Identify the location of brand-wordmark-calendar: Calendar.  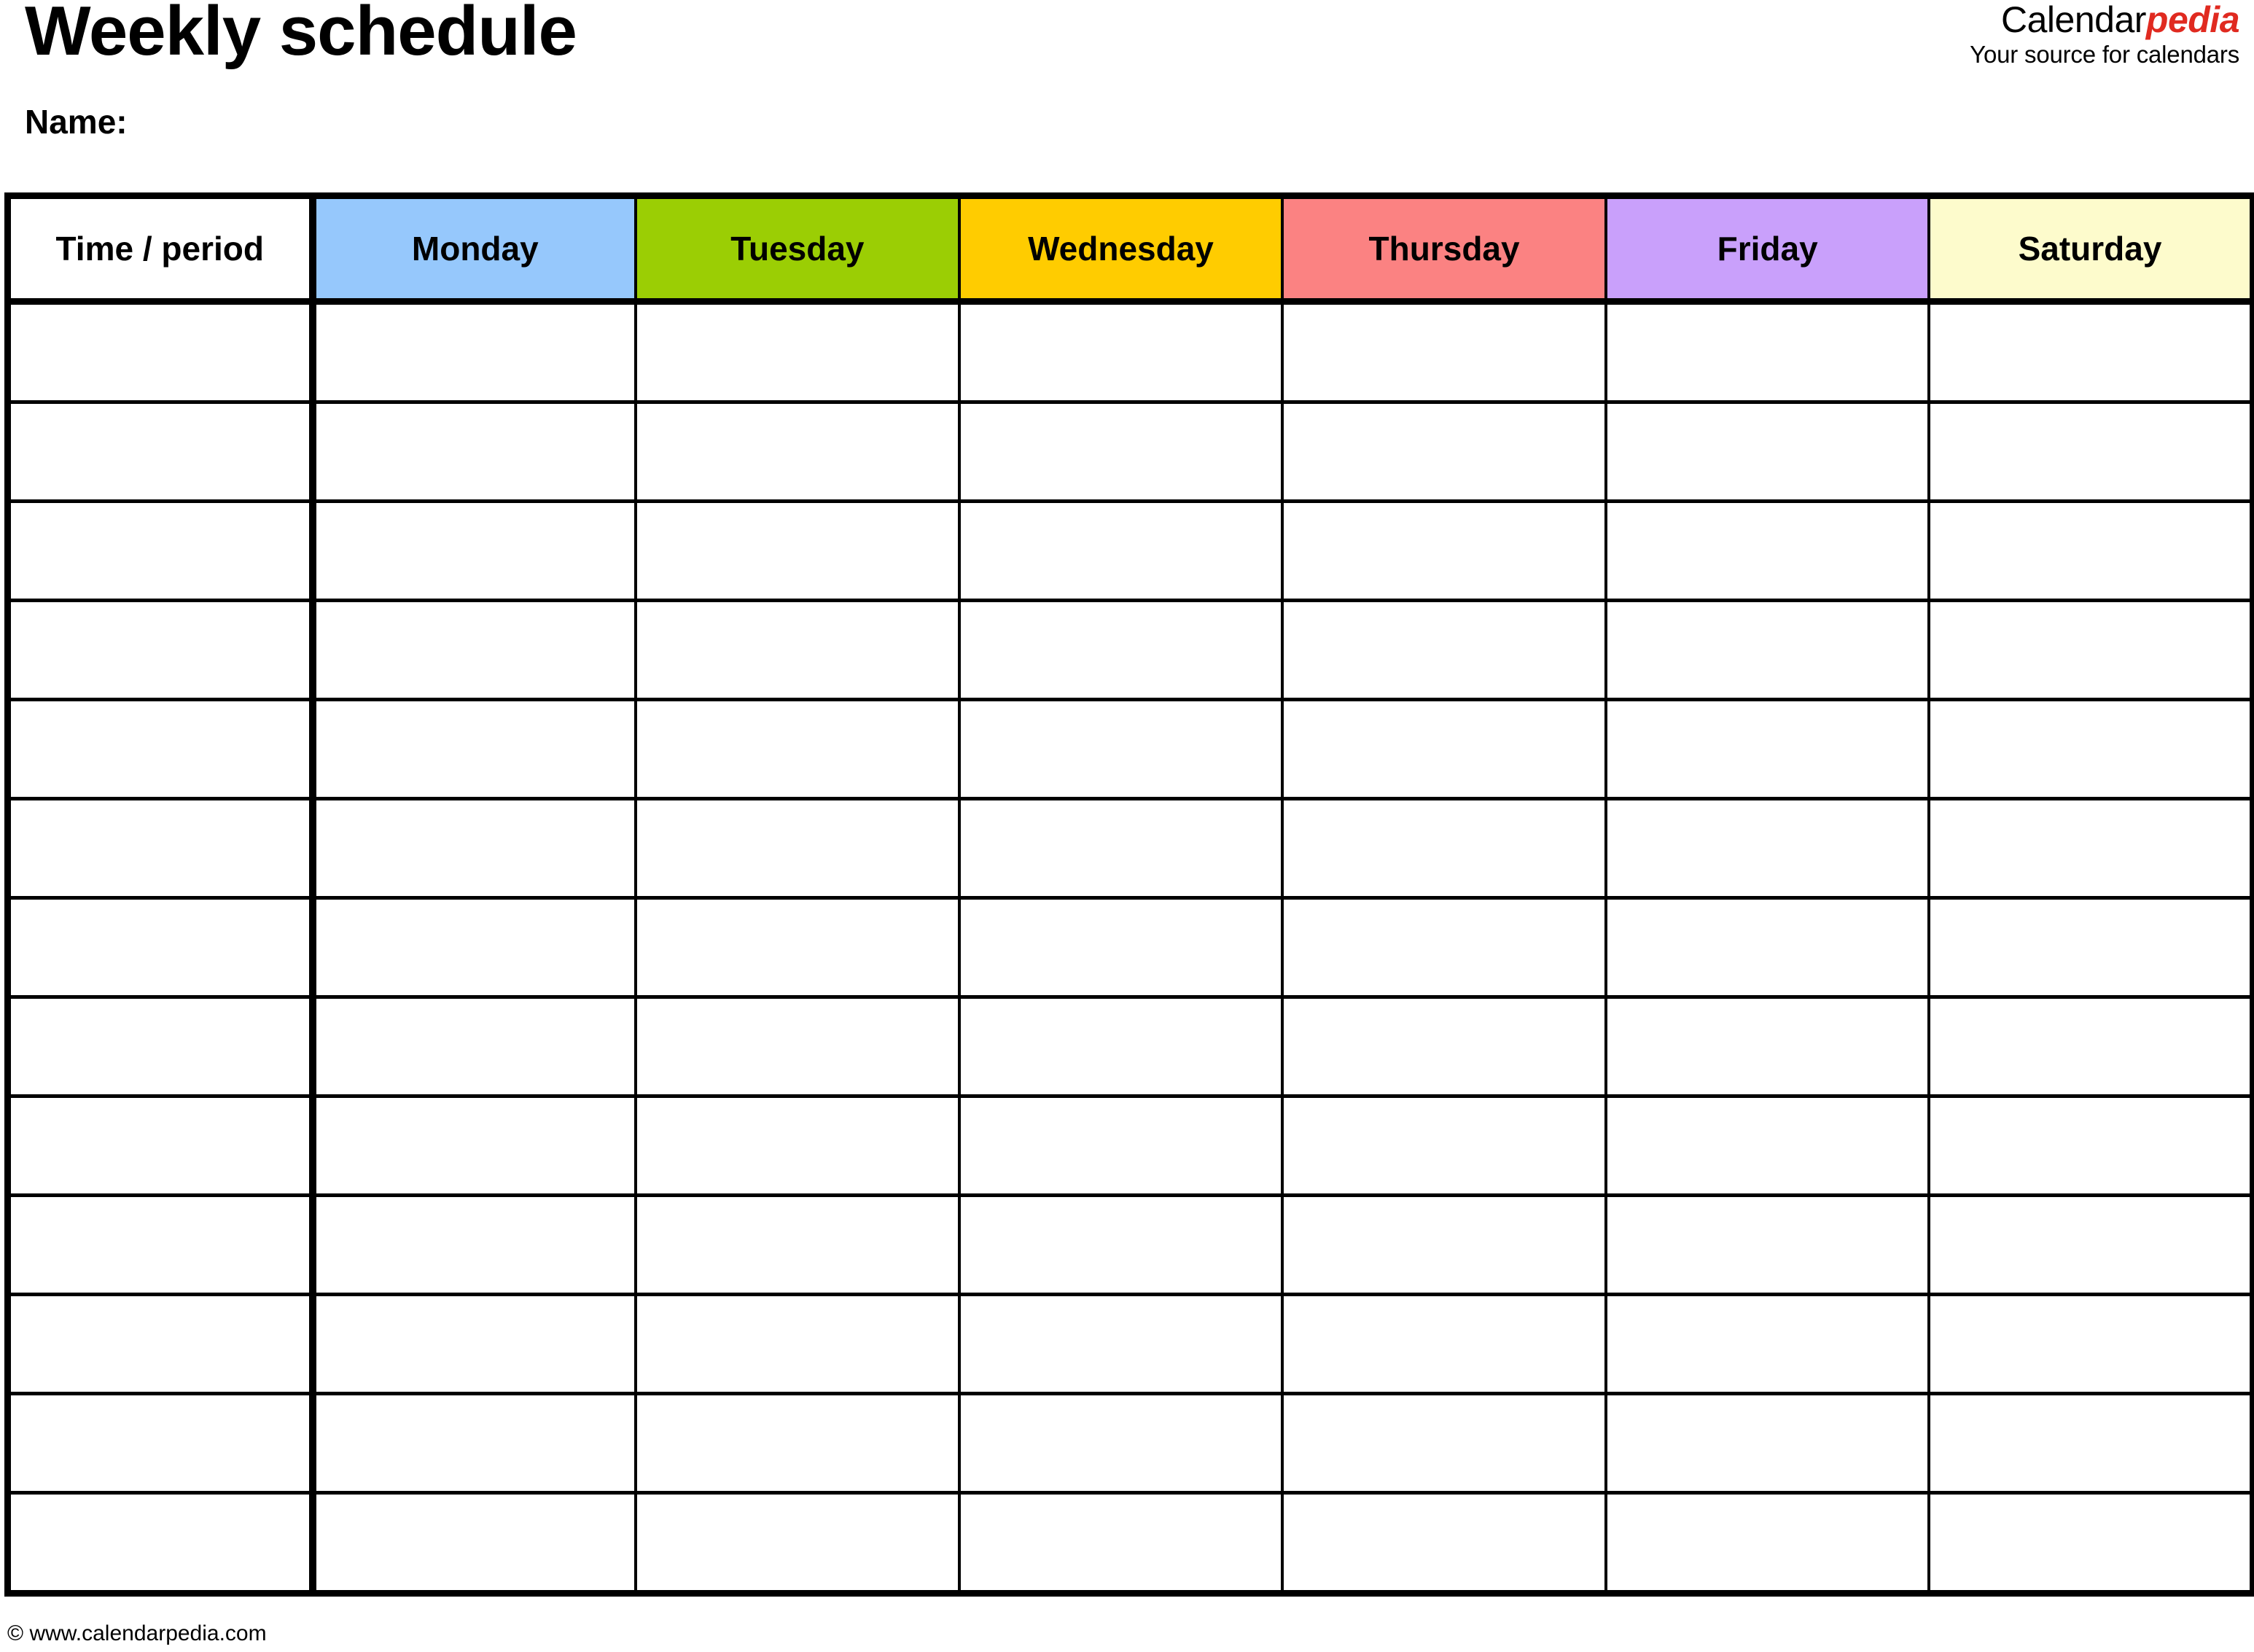
(2073, 20).